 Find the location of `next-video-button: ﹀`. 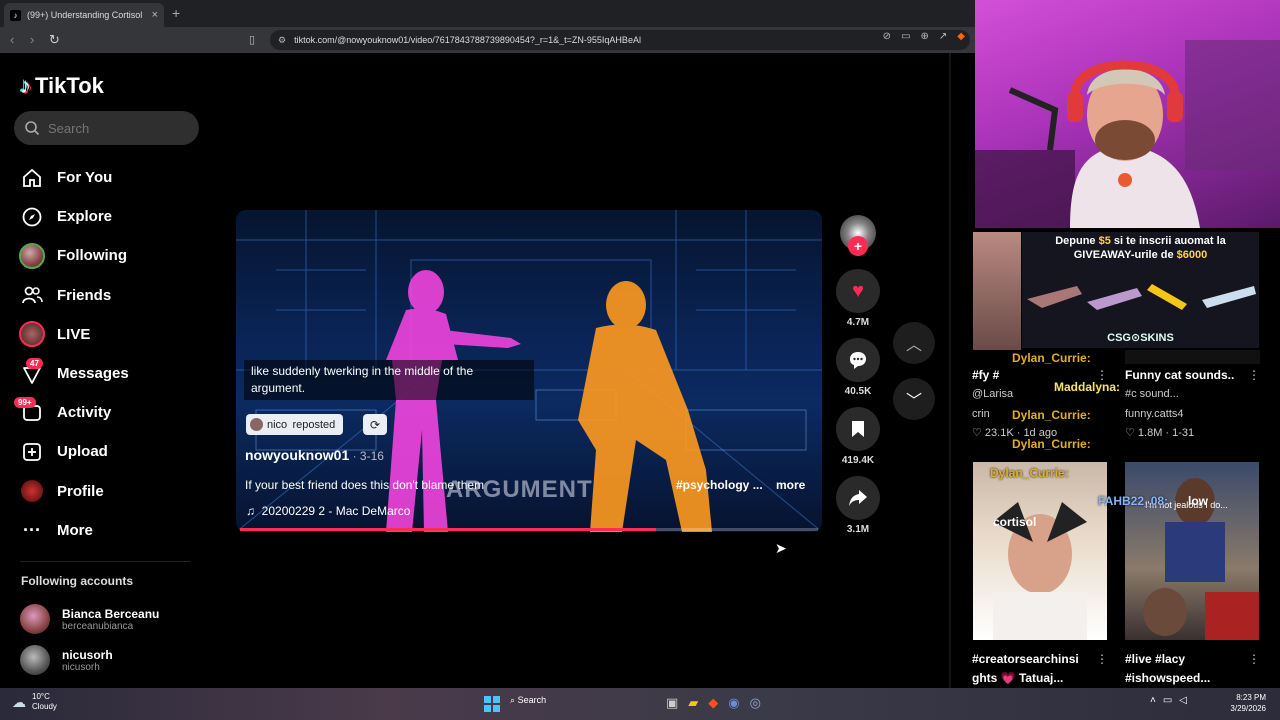

next-video-button: ﹀ is located at coordinates (914, 399).